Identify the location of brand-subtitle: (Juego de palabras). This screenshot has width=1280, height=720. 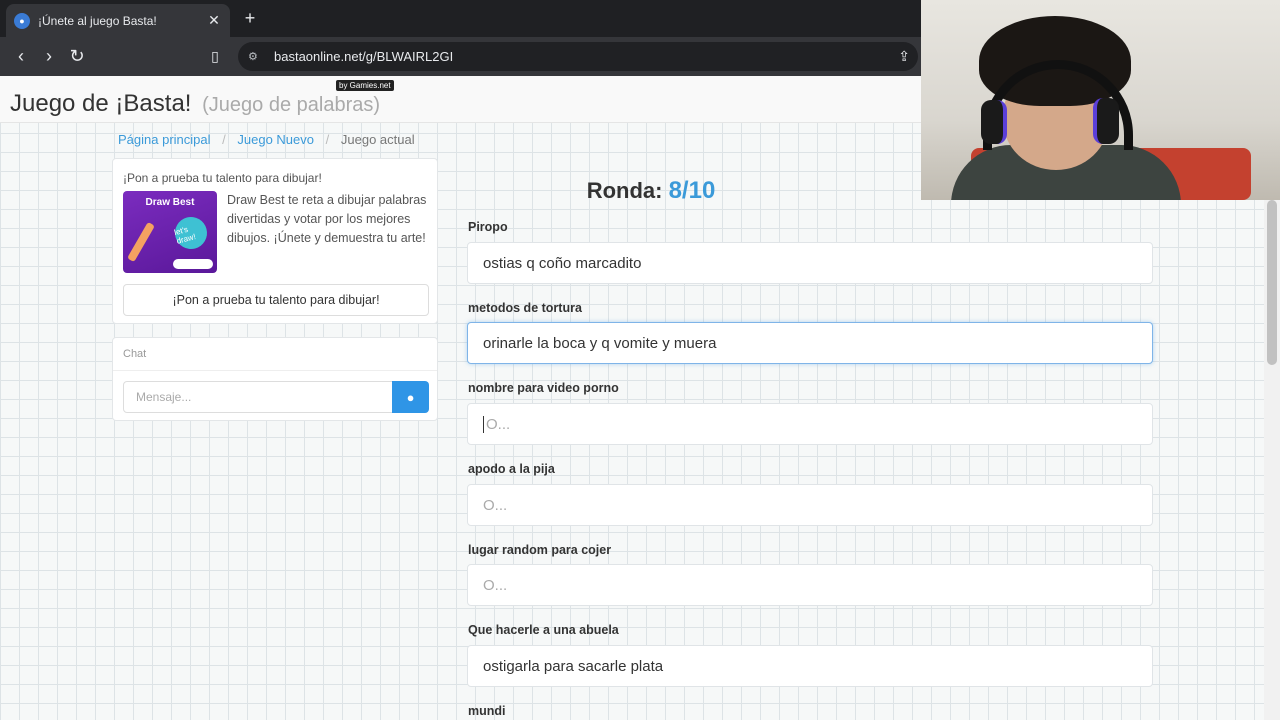
(291, 105).